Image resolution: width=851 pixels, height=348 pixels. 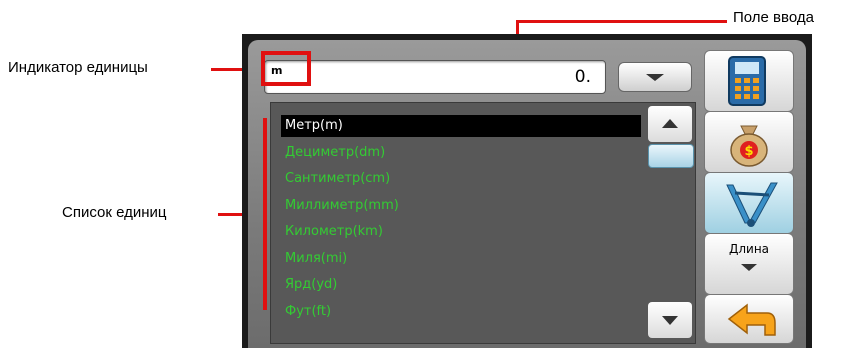 I want to click on arrow-up-icon, so click(x=670, y=123).